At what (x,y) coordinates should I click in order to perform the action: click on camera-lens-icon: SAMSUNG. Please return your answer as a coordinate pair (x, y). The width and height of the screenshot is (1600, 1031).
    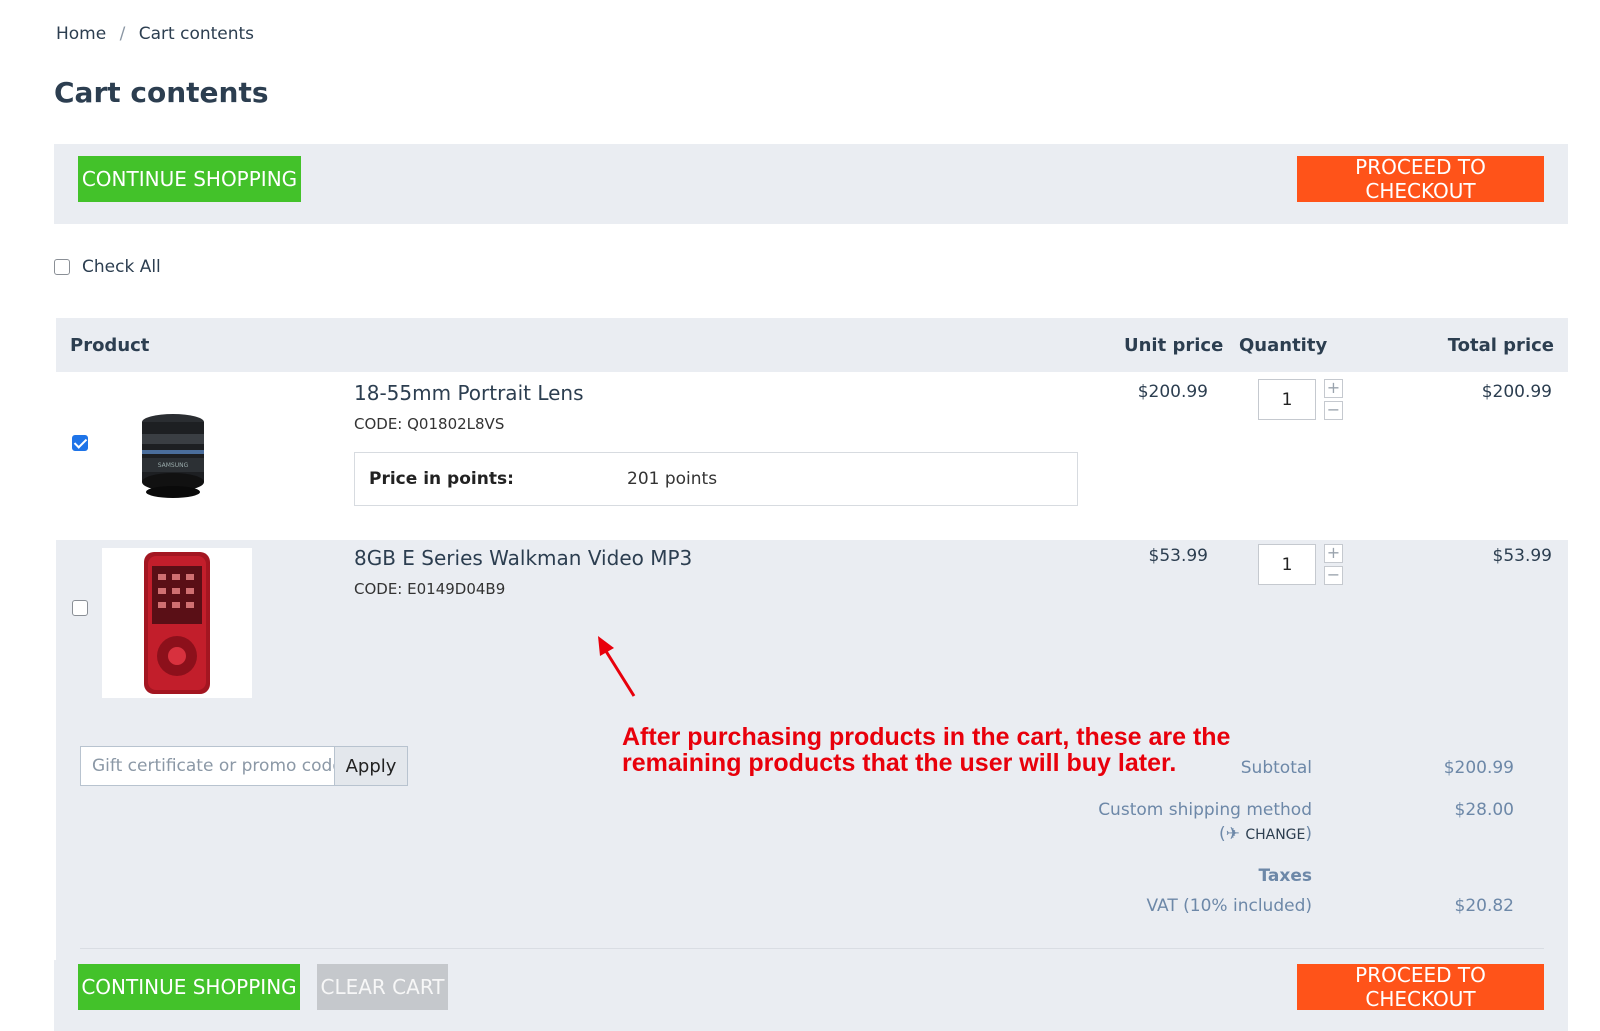
    Looking at the image, I should click on (173, 455).